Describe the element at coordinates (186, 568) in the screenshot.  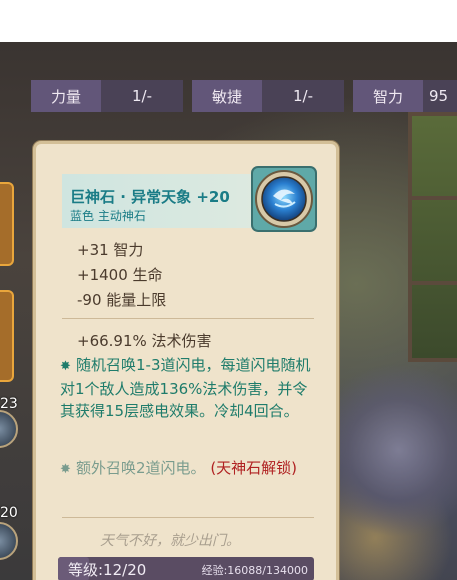
I see `level-bar: 等级:12/20 经验:16088/134000` at that location.